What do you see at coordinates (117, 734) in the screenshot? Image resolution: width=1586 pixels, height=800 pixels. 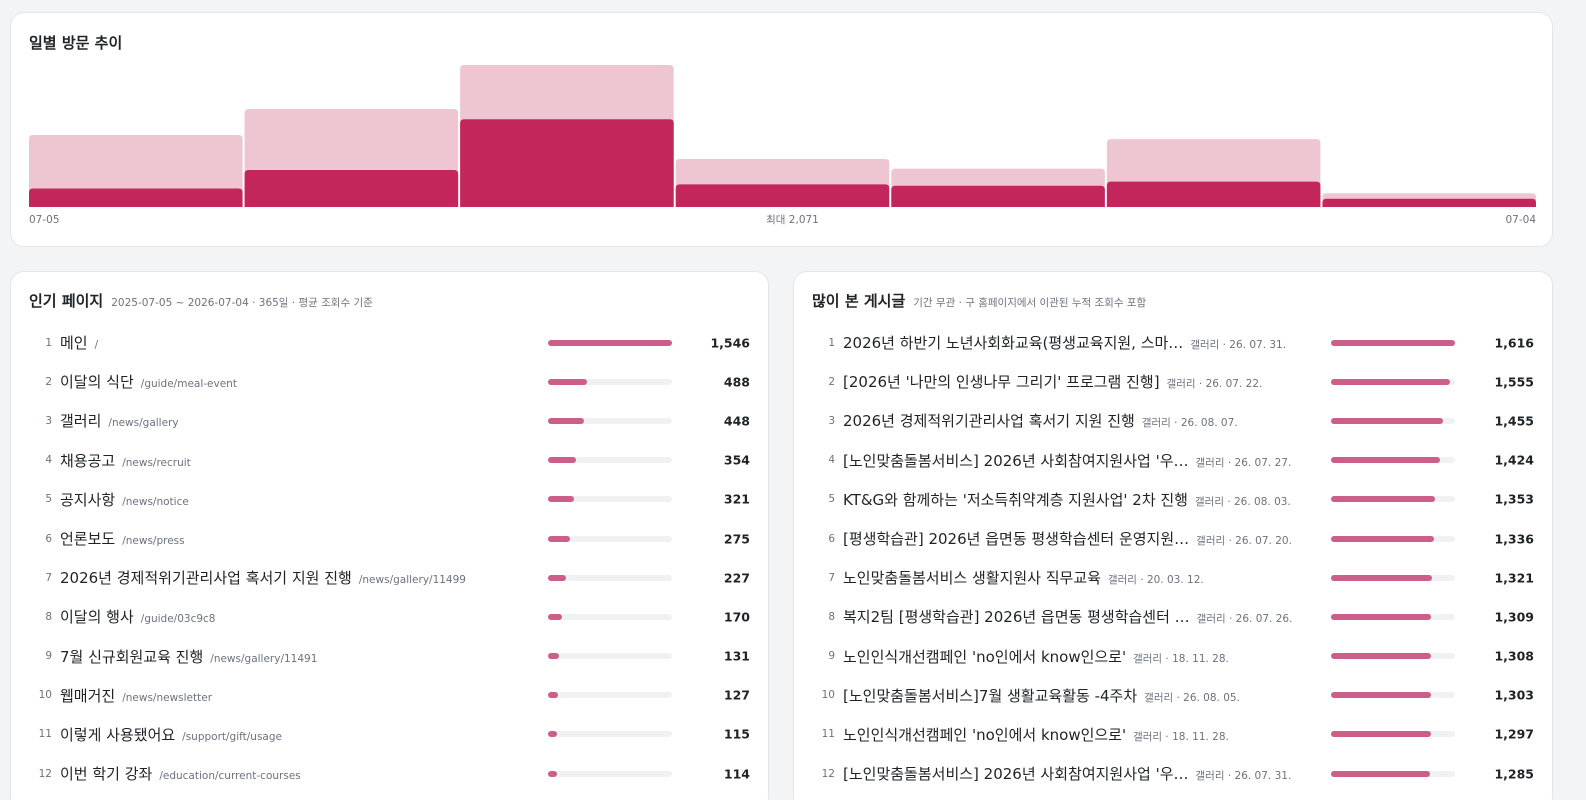 I see `page-name-link: 이렇게 사용됐어요` at bounding box center [117, 734].